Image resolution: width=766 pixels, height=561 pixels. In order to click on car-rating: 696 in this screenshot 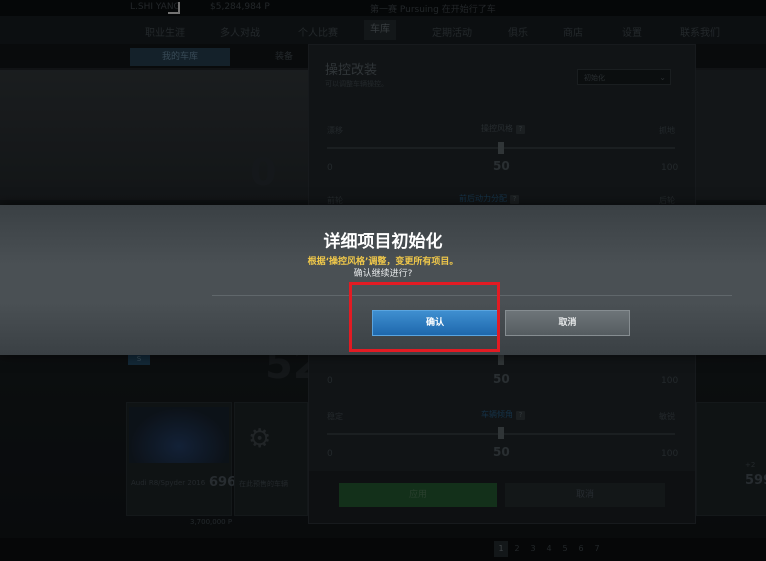, I will do `click(223, 482)`.